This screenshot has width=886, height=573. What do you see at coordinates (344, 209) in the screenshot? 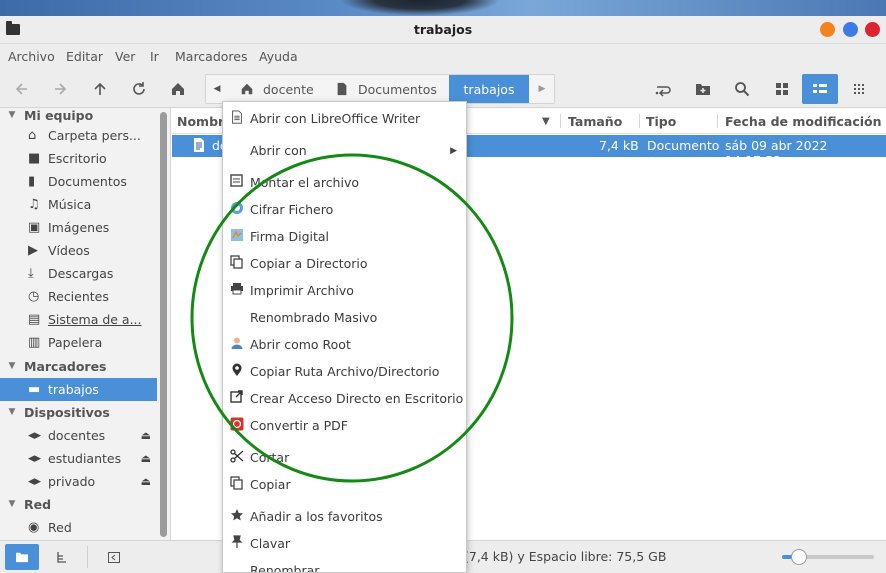
I see `menu-item-cifrar: Cifrar Fichero` at bounding box center [344, 209].